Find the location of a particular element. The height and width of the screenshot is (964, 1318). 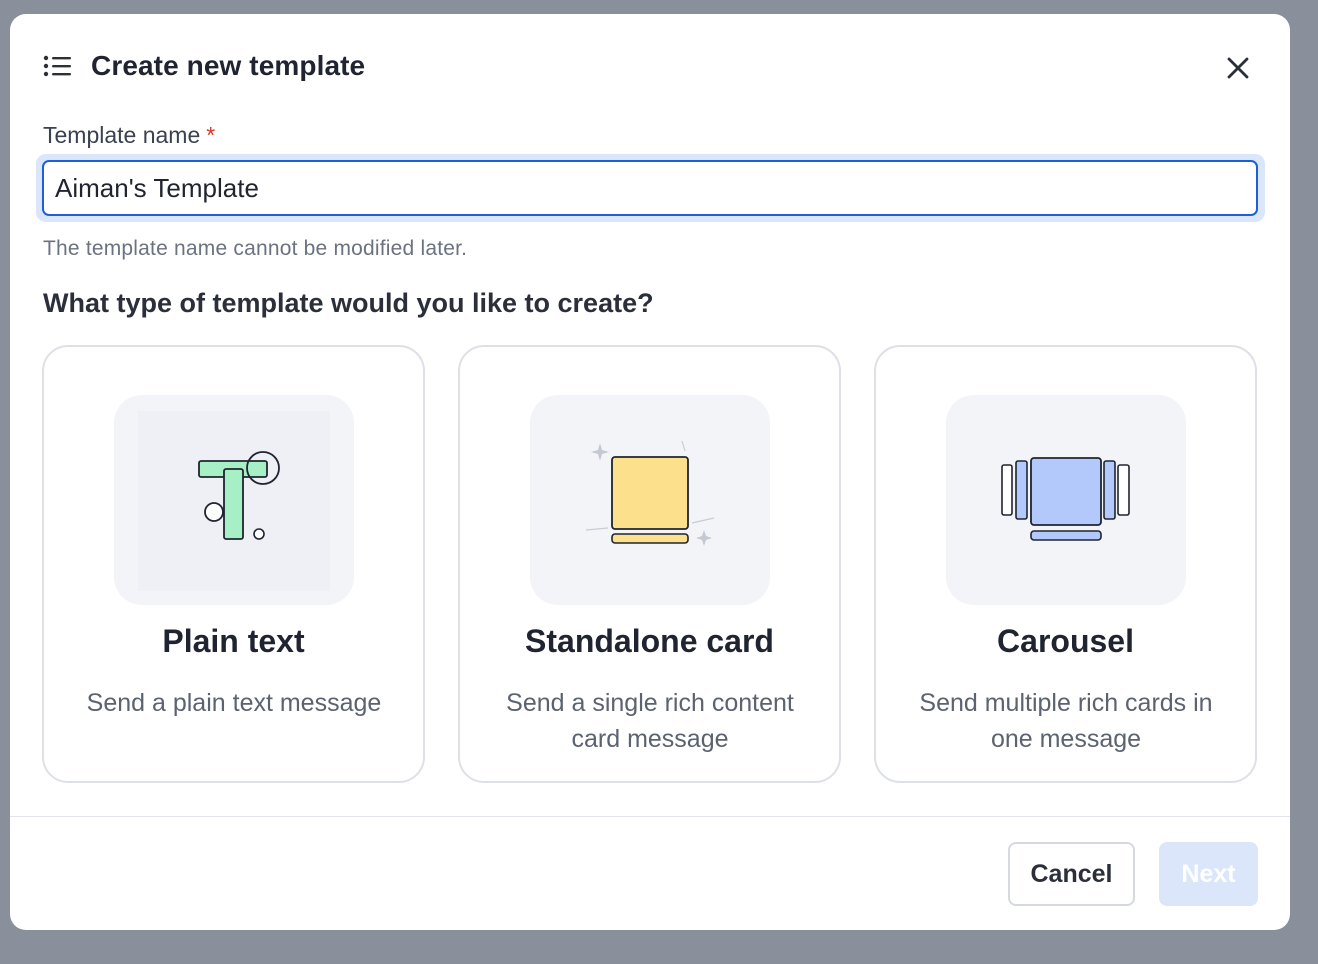

dialog-title: Create new template is located at coordinates (228, 65).